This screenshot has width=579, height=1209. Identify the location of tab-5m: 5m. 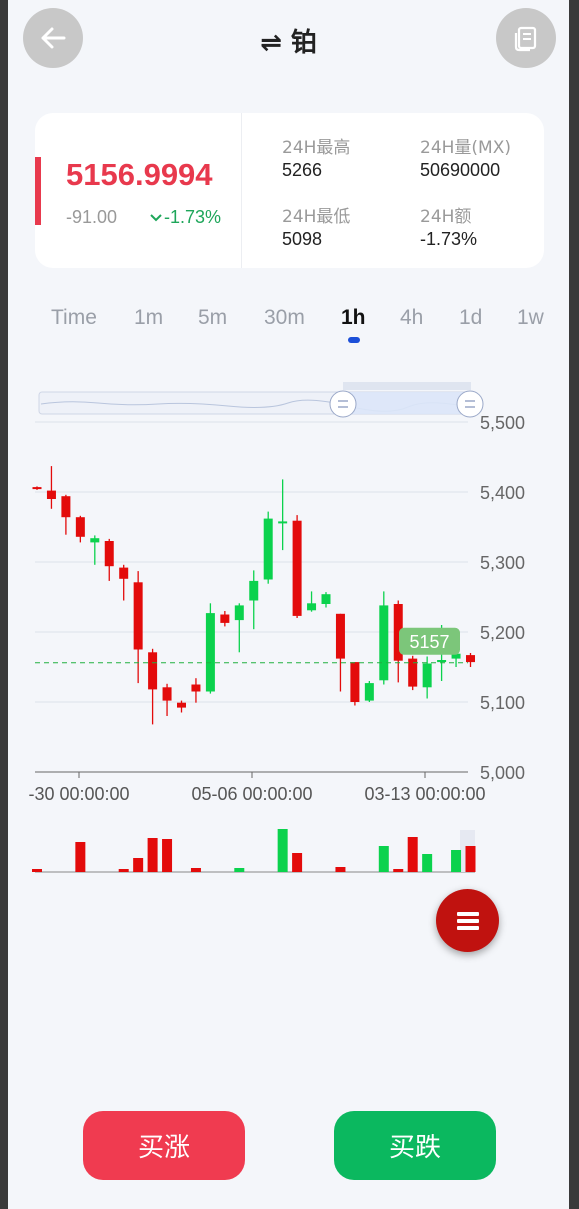
(212, 318).